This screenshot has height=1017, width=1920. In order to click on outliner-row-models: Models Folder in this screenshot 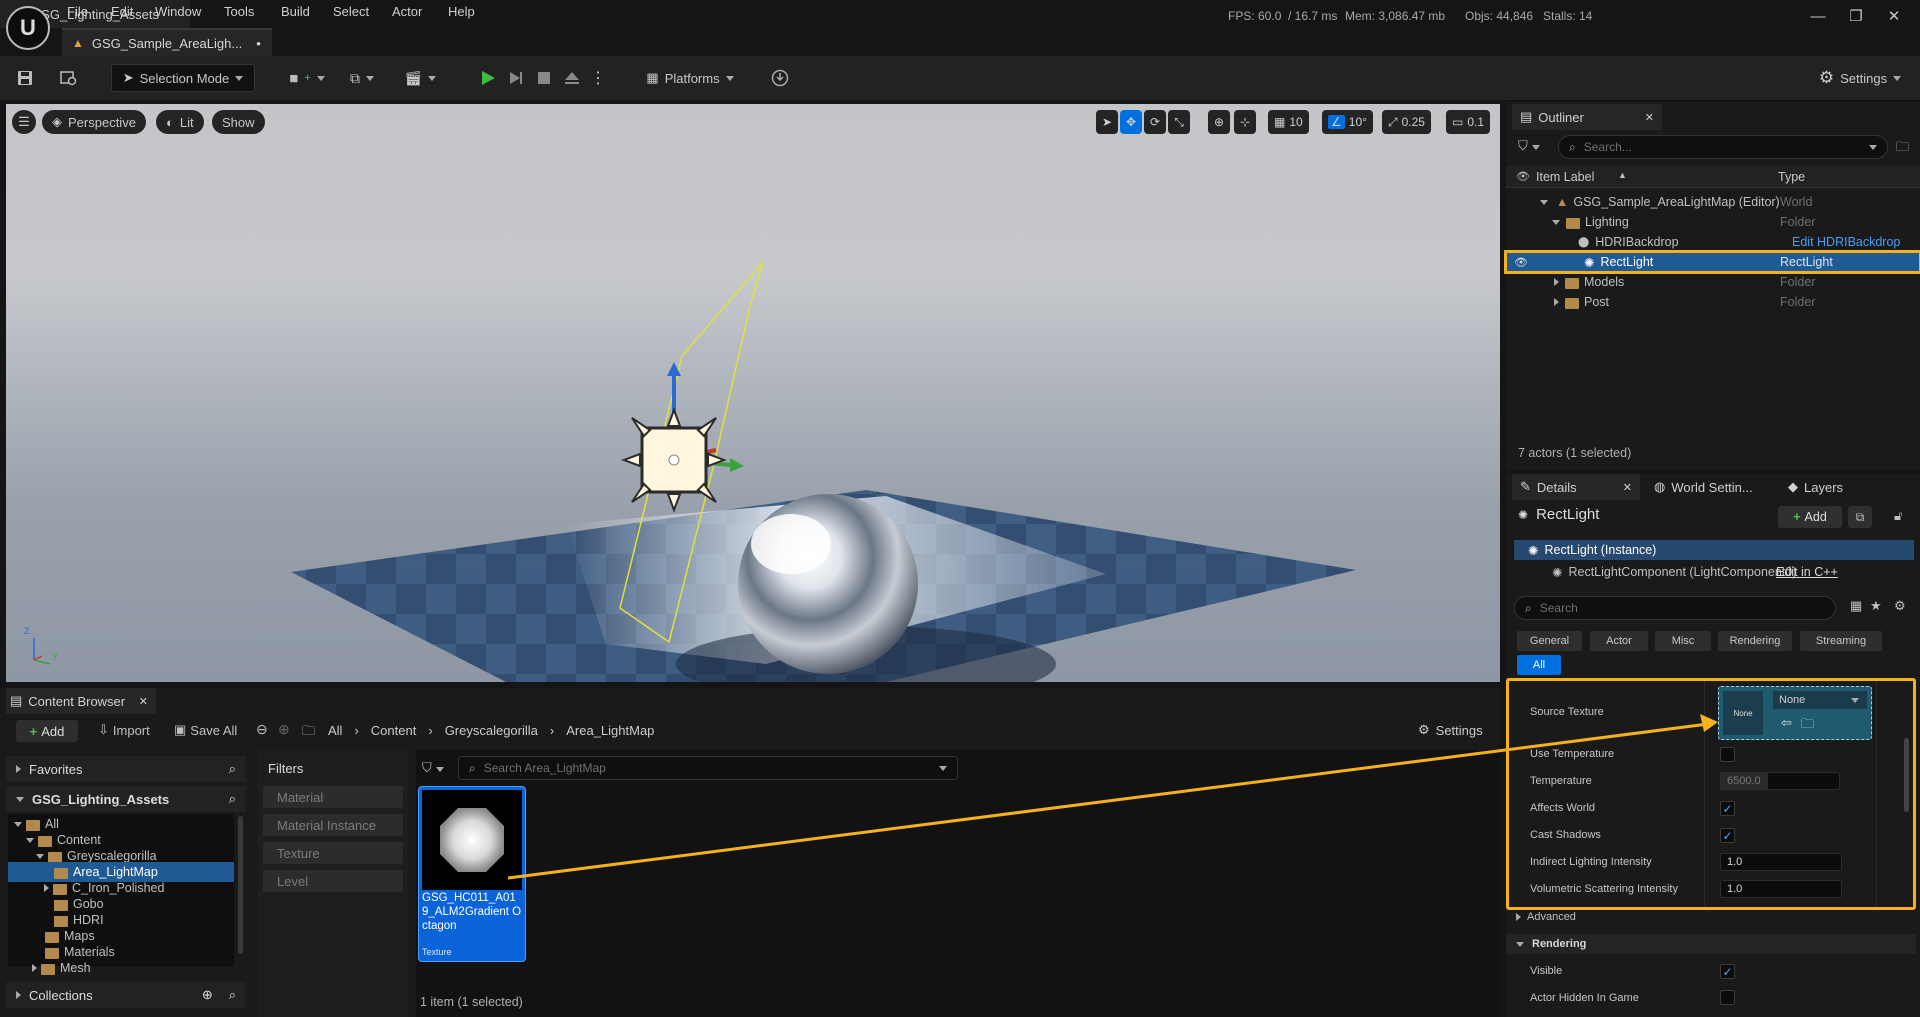, I will do `click(1713, 282)`.